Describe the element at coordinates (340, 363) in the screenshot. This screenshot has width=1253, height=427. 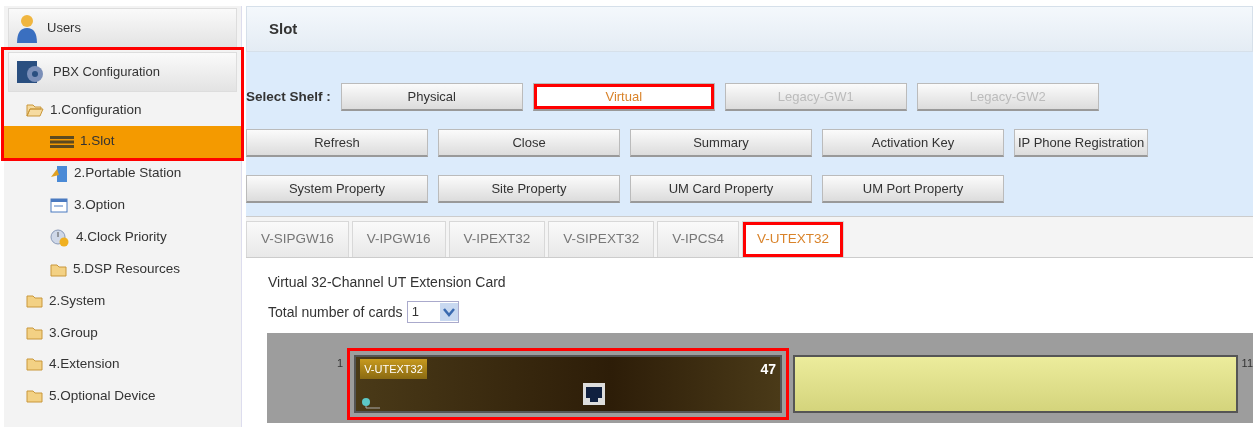
I see `slot-number: 1` at that location.